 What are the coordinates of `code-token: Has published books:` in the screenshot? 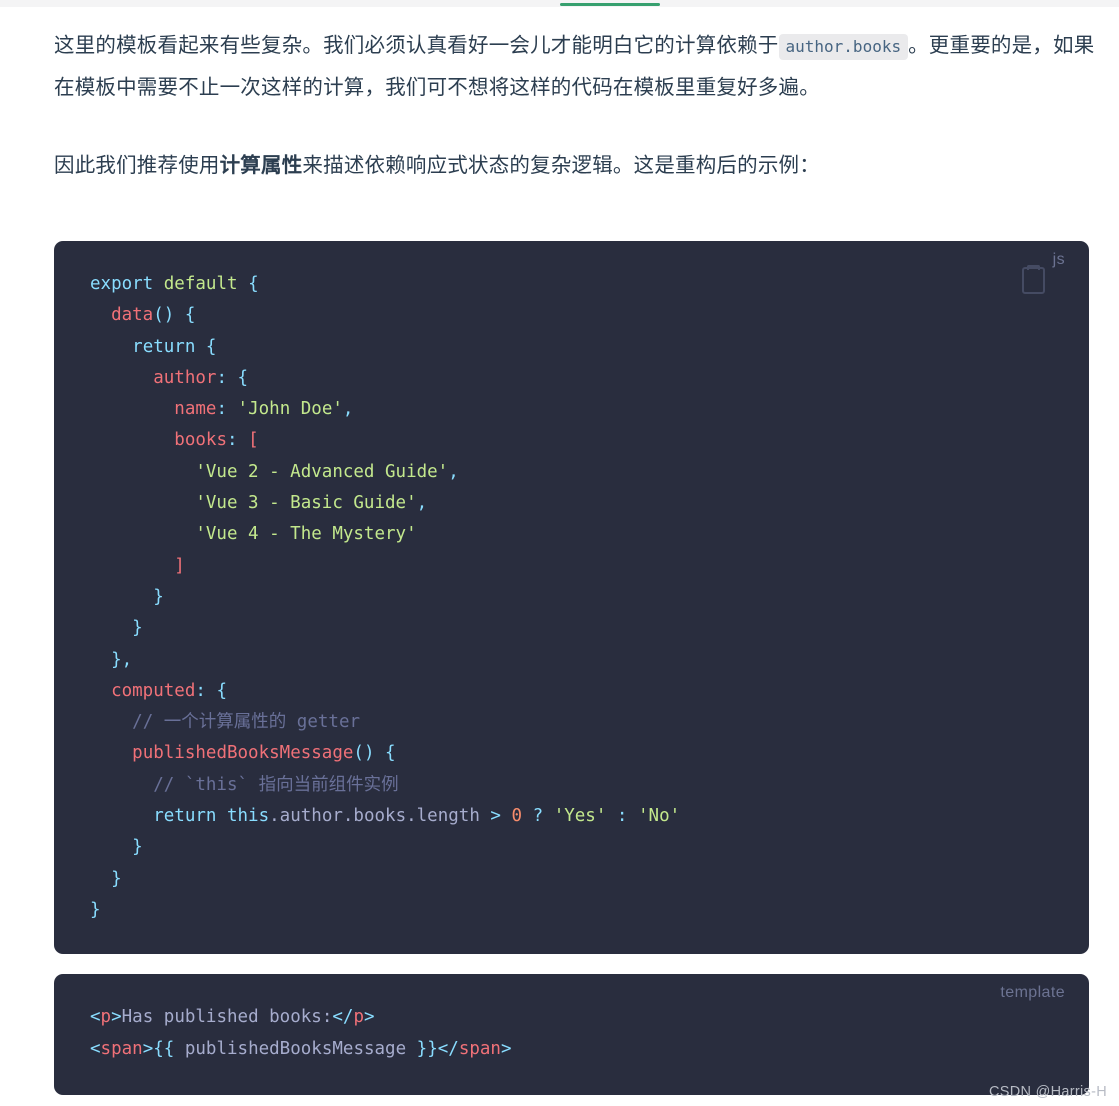 It's located at (227, 1017).